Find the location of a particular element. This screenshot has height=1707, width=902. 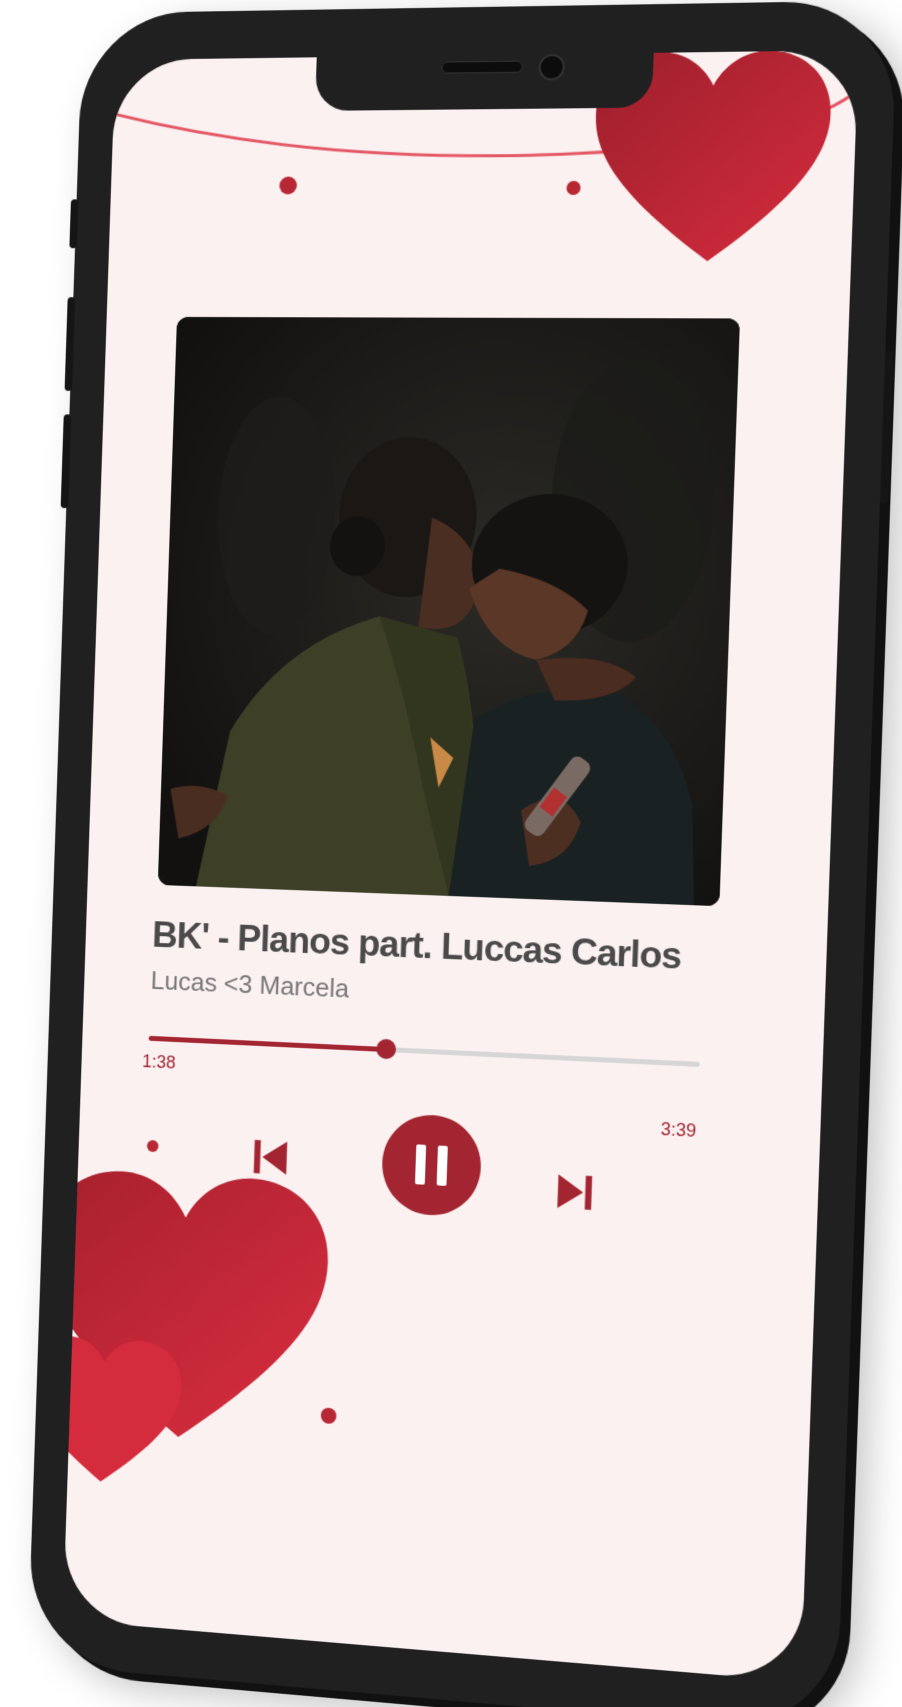

speaker-grille is located at coordinates (482, 67).